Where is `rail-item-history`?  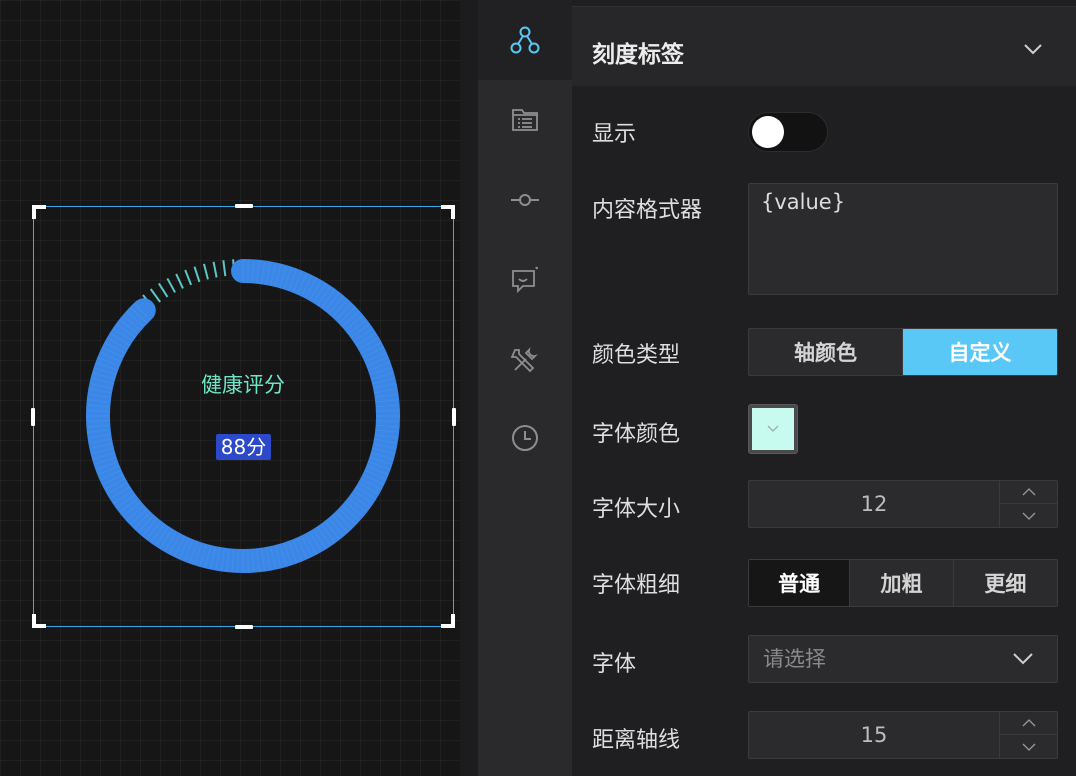 rail-item-history is located at coordinates (525, 438).